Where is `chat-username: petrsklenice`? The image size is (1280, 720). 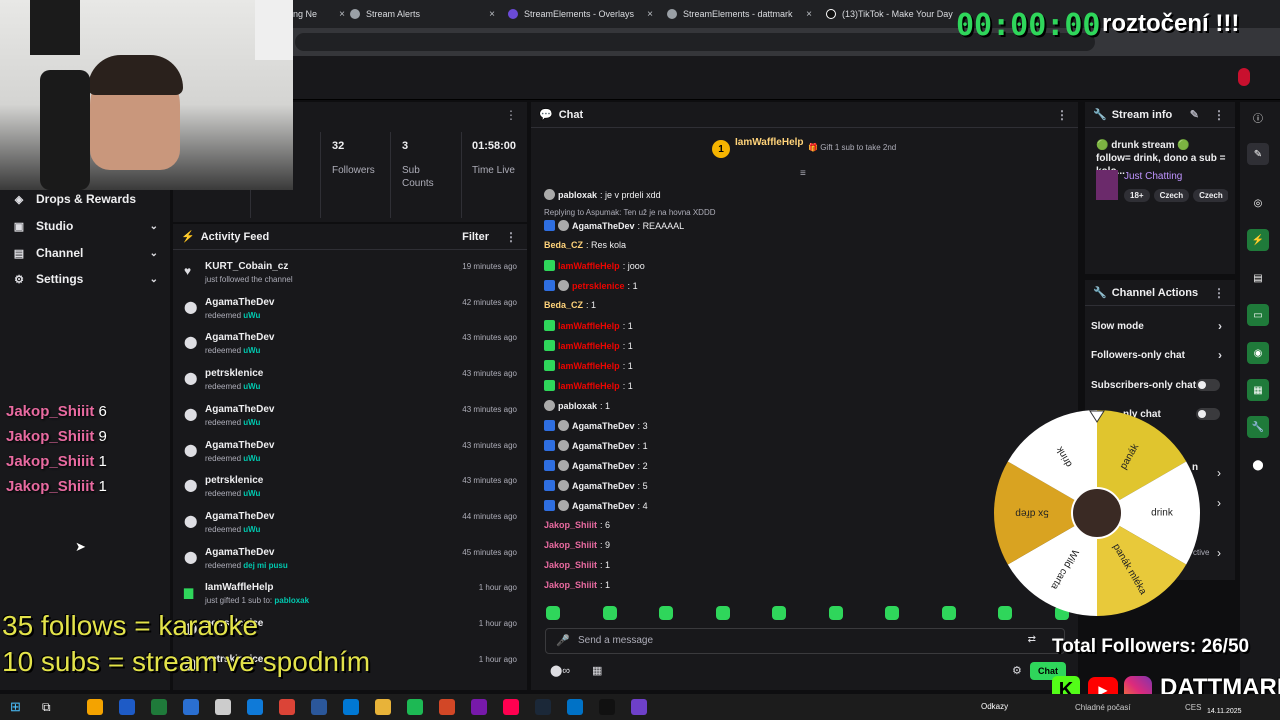 chat-username: petrsklenice is located at coordinates (598, 286).